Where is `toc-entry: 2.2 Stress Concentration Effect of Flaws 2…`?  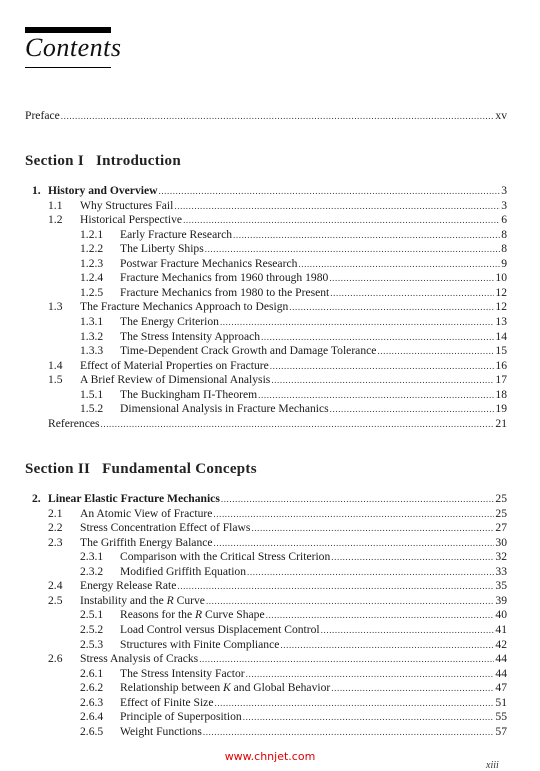
toc-entry: 2.2 Stress Concentration Effect of Flaws 2… is located at coordinates (270, 528).